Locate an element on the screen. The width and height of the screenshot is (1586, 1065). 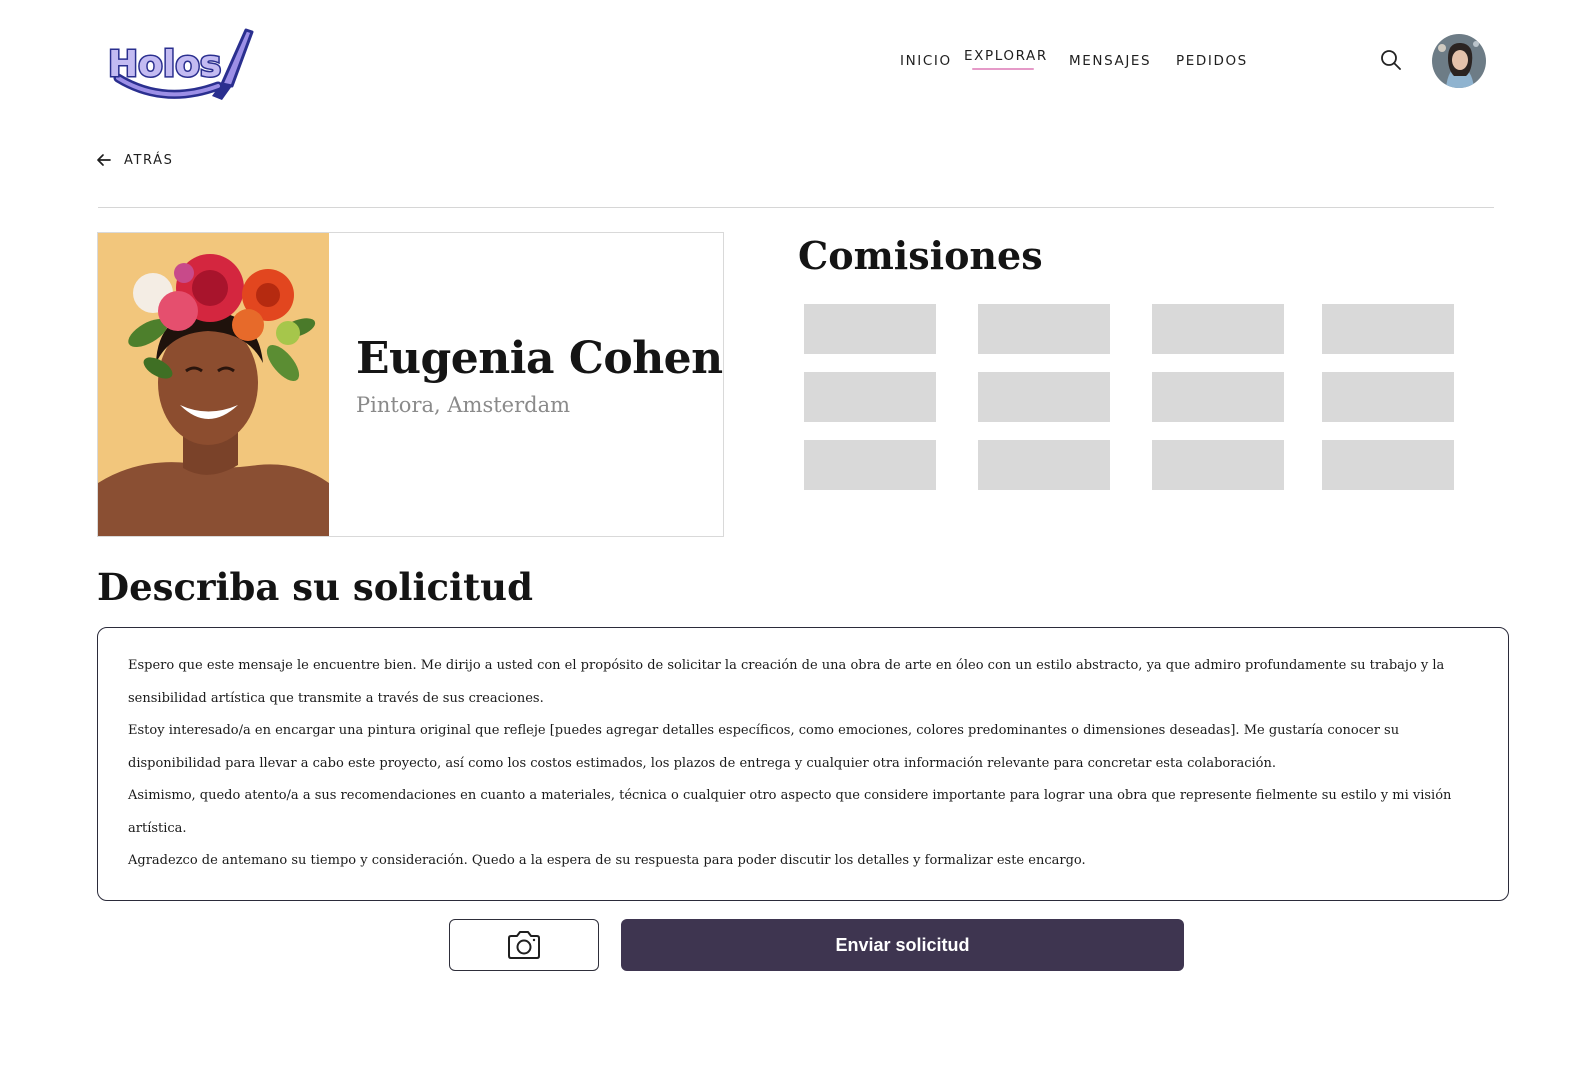
holos-logo-graphic: Holos is located at coordinates (180, 64).